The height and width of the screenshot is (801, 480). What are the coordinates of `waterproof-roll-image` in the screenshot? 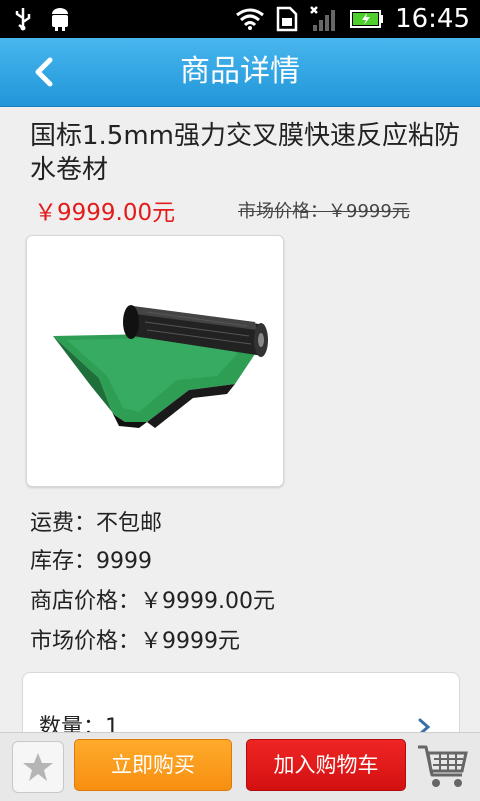 It's located at (160, 366).